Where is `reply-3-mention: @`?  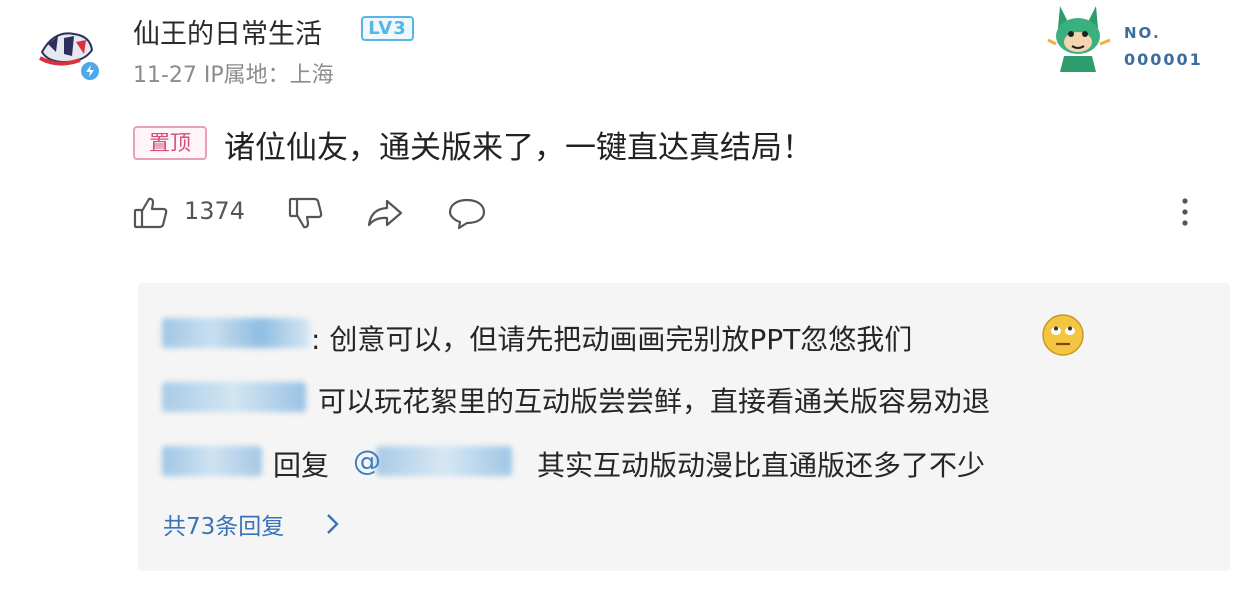 reply-3-mention: @ is located at coordinates (367, 460).